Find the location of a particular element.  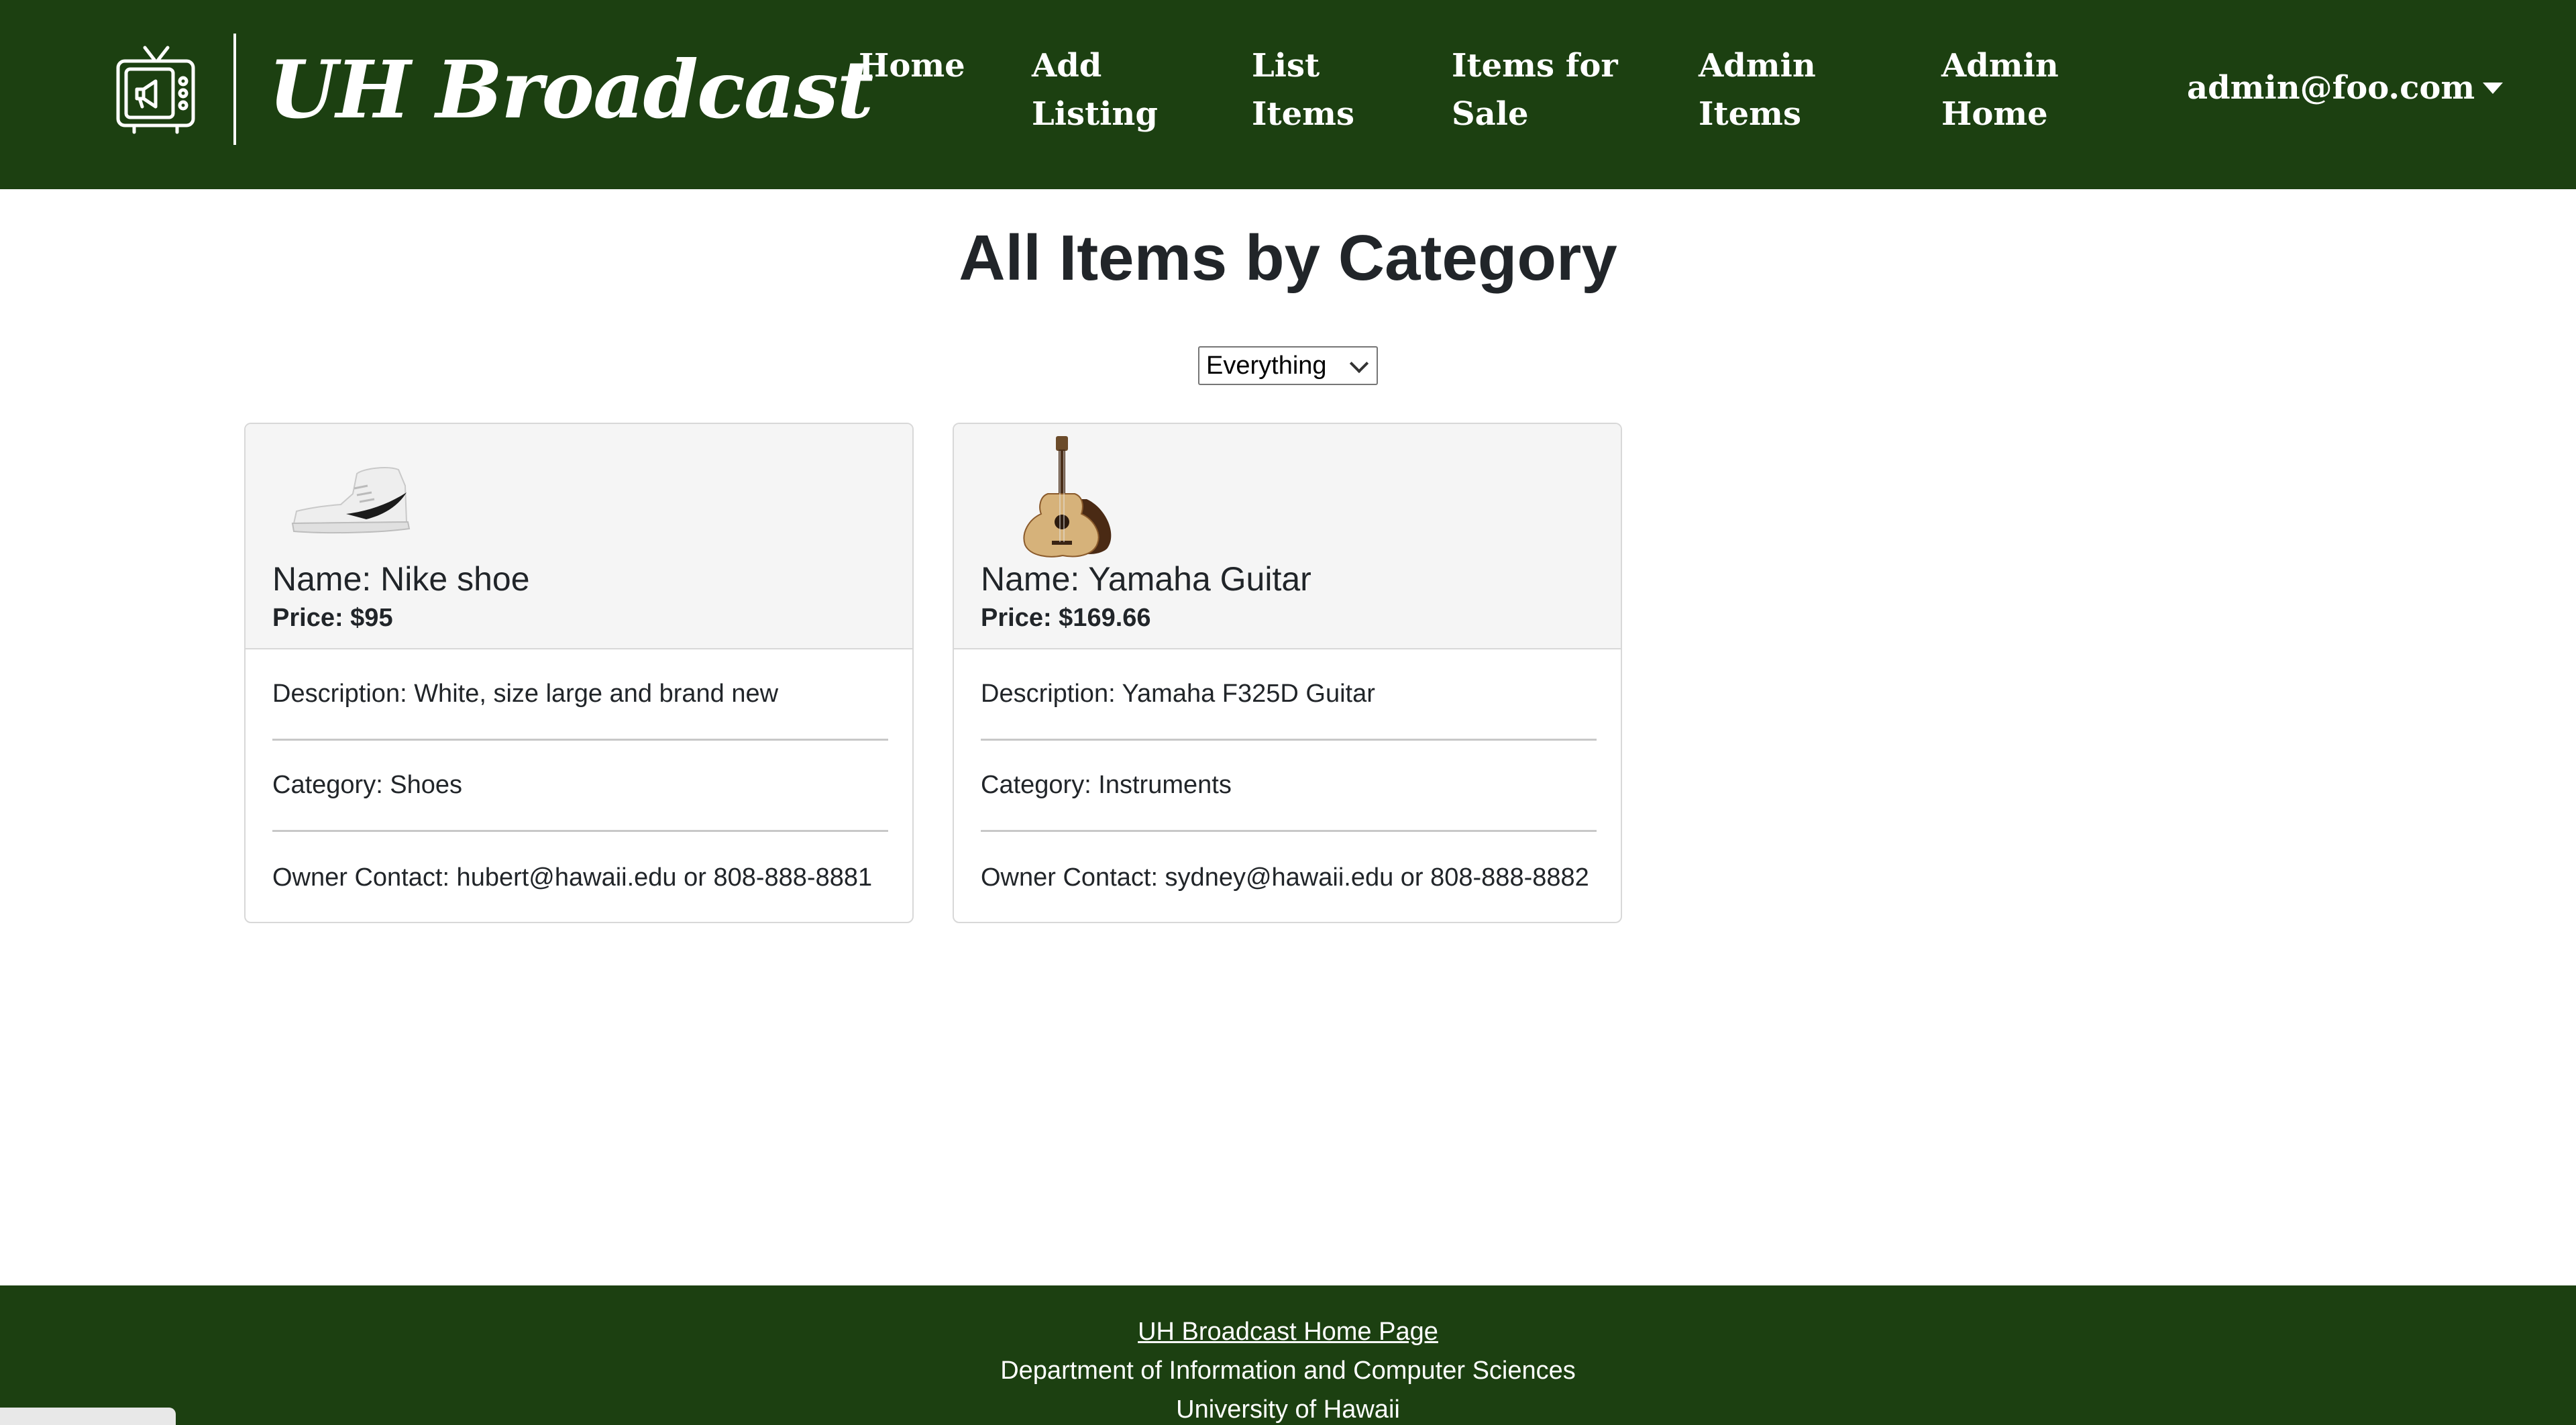

brand-divider is located at coordinates (234, 89).